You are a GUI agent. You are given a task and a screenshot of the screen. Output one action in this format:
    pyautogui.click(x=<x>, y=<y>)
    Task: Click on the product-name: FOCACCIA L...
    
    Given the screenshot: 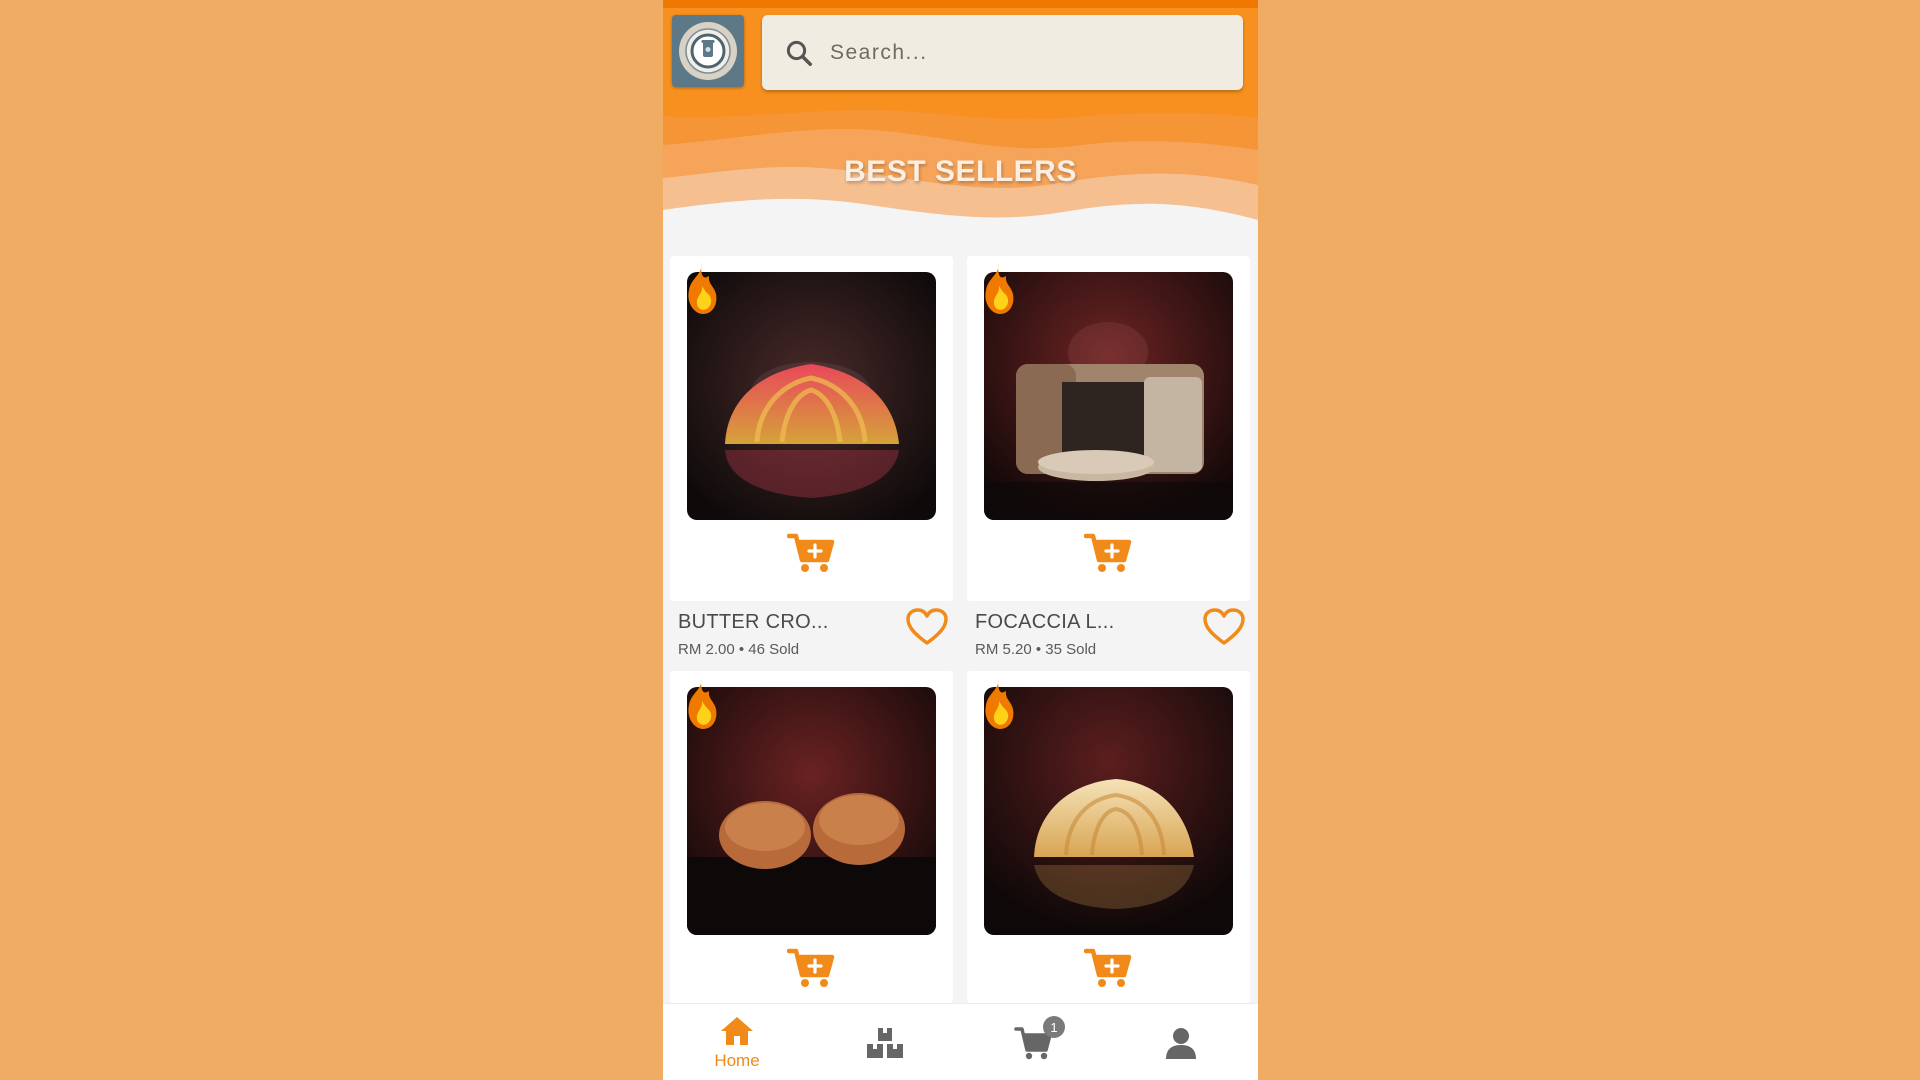 What is the action you would take?
    pyautogui.click(x=1045, y=622)
    